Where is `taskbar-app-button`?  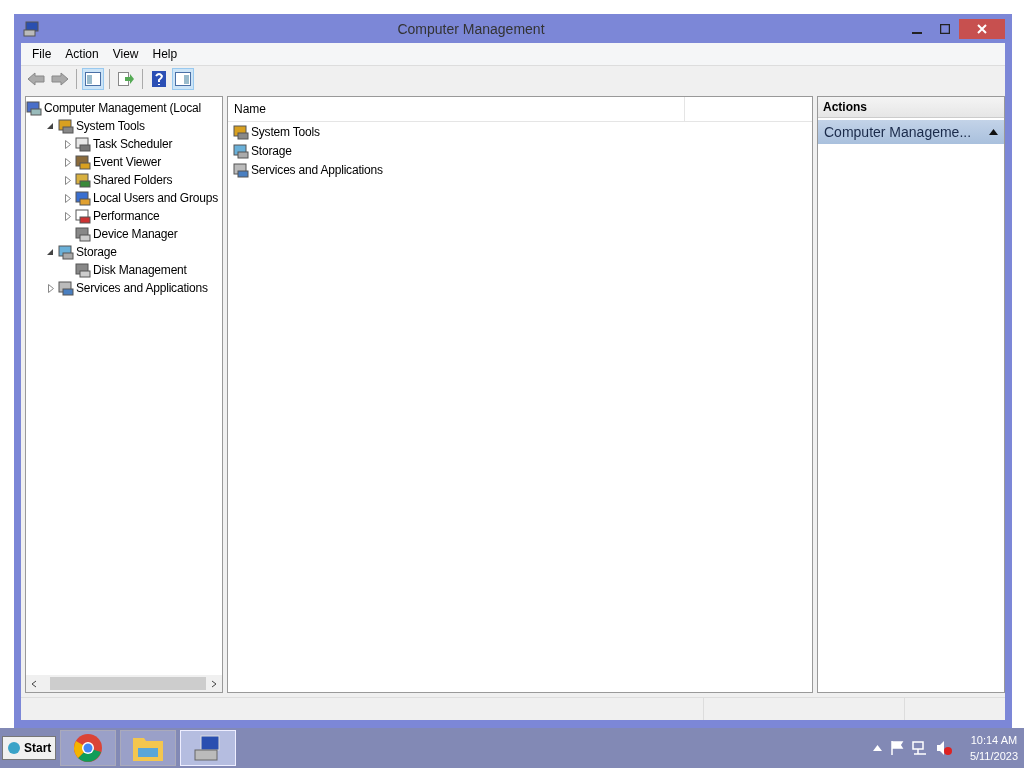 taskbar-app-button is located at coordinates (88, 748).